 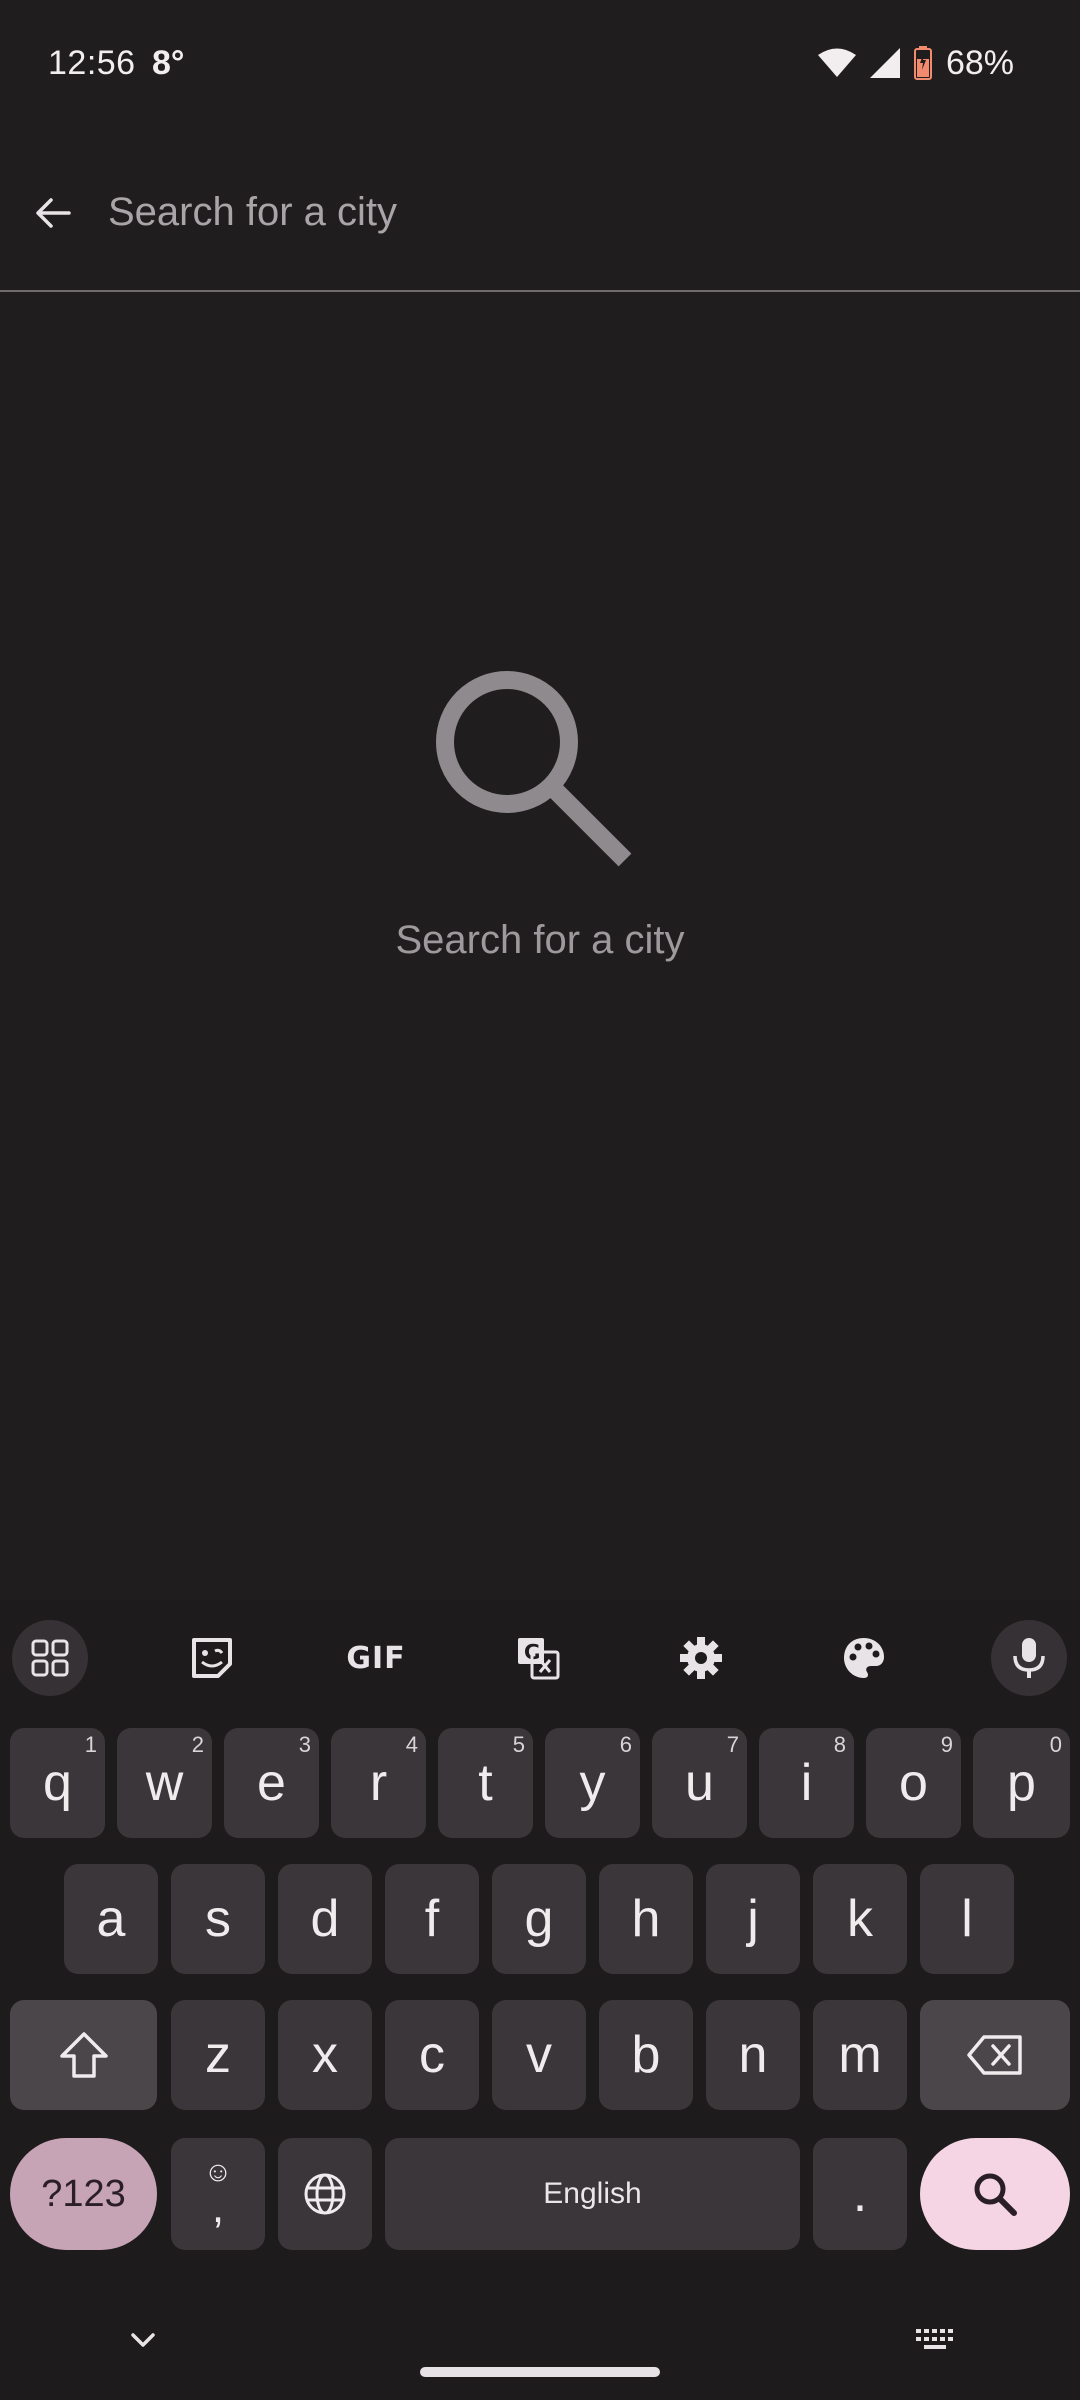 I want to click on key-i: i8, so click(x=806, y=1783).